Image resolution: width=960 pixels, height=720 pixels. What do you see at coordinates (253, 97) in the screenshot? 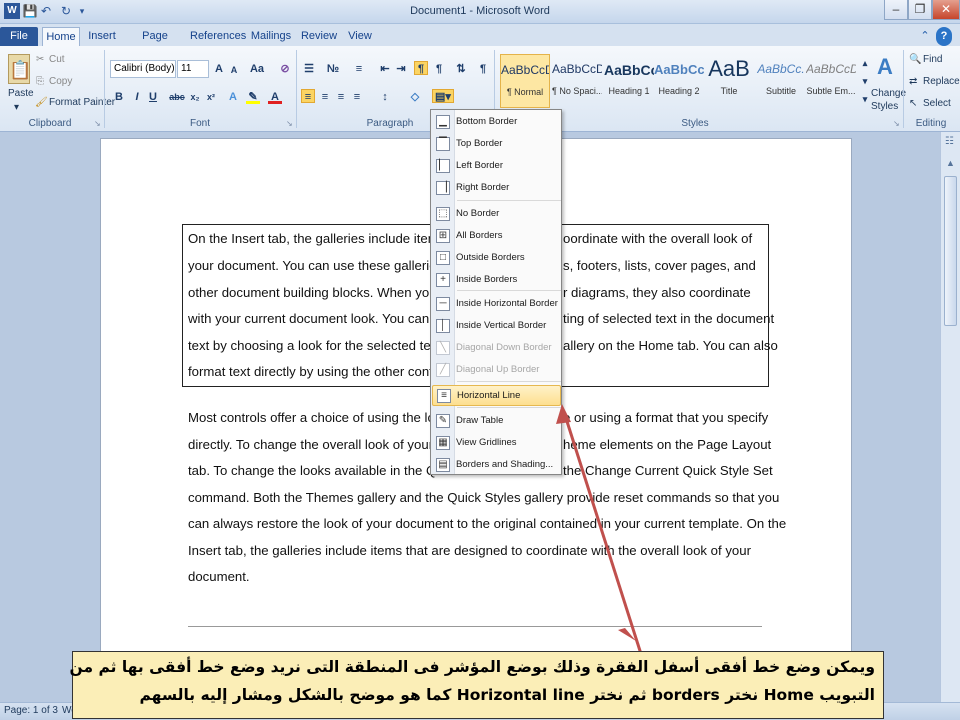
I see `highlight-icon: ✎` at bounding box center [253, 97].